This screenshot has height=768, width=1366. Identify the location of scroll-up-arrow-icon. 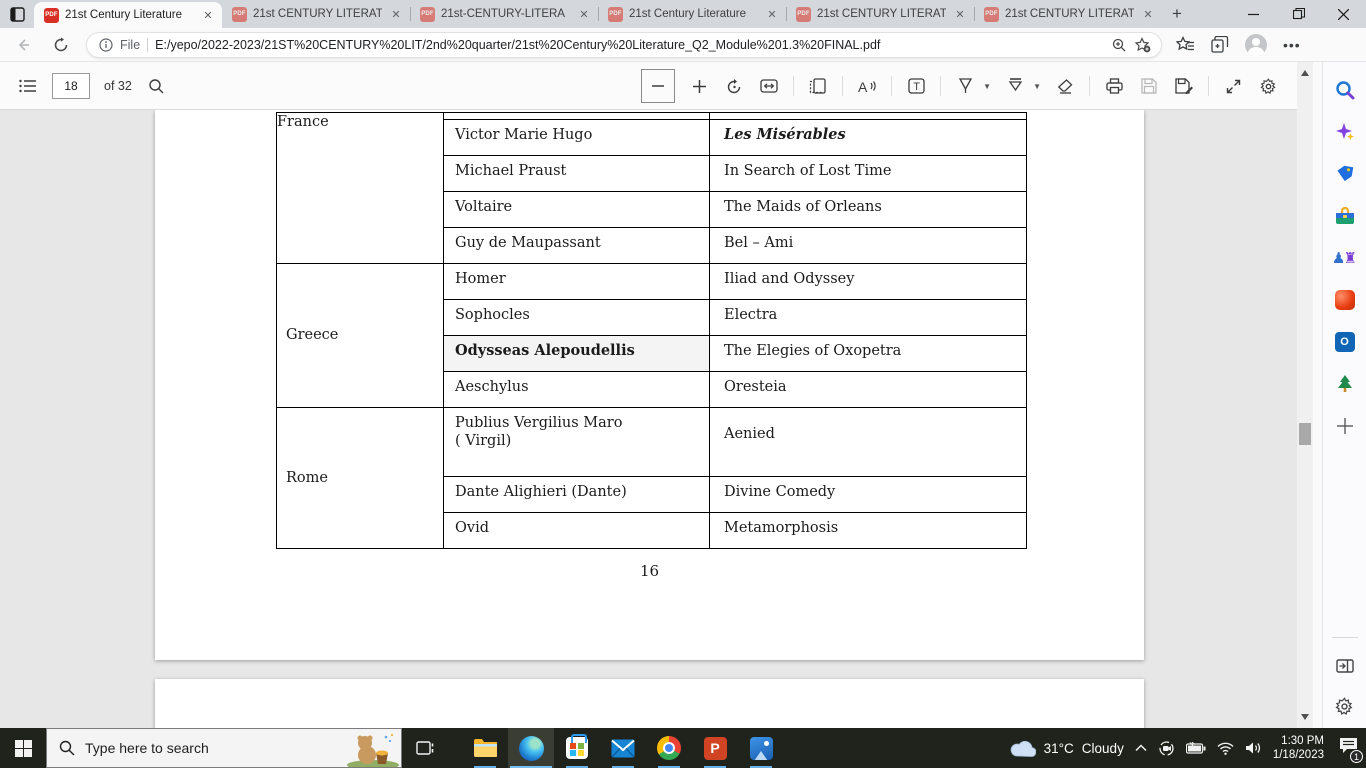
(1305, 73).